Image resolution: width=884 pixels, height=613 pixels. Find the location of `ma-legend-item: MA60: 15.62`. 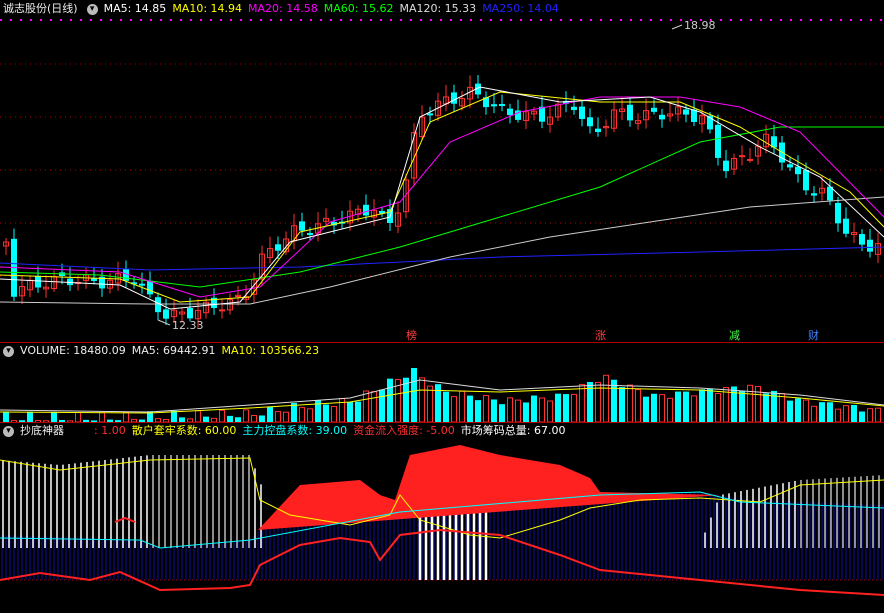

ma-legend-item: MA60: 15.62 is located at coordinates (358, 8).